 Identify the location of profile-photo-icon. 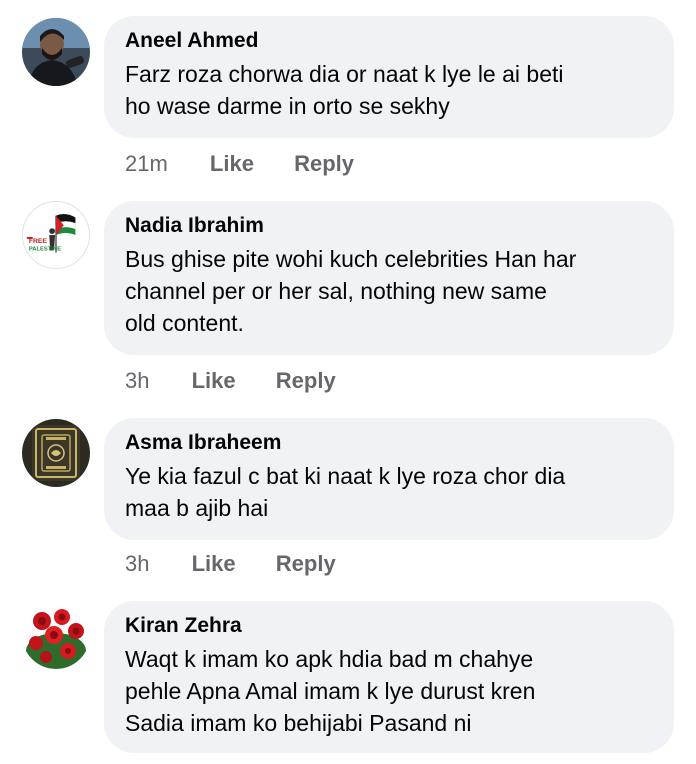
(56, 52).